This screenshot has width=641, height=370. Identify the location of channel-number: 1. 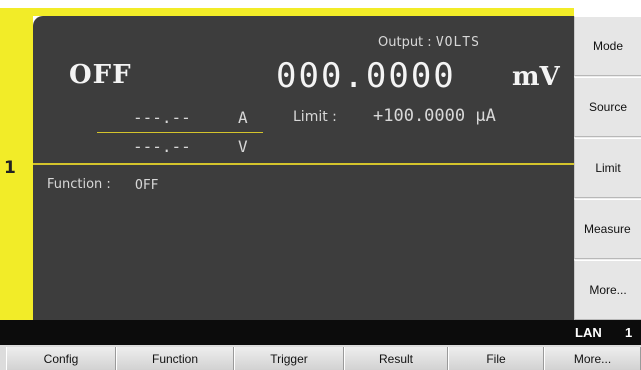
(10, 168).